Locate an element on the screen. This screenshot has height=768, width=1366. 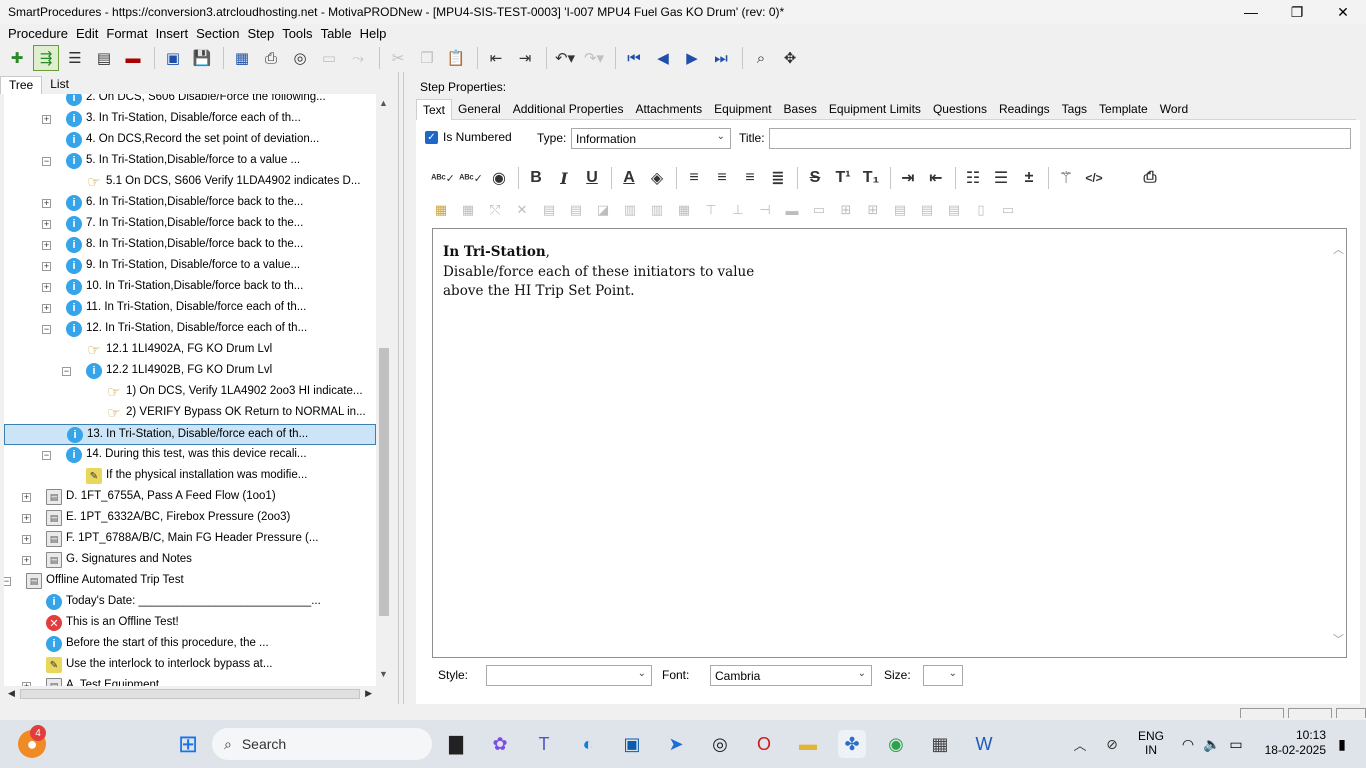
table-align-center-icon: ▤ is located at coordinates (927, 210).